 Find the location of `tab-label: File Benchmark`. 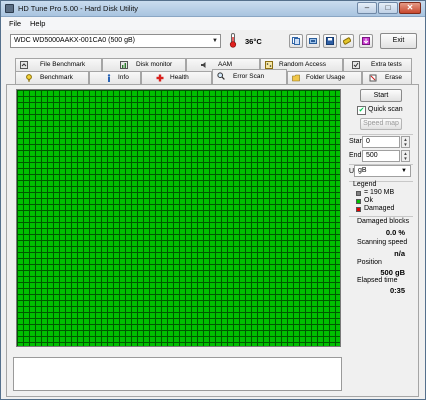

tab-label: File Benchmark is located at coordinates (63, 64).